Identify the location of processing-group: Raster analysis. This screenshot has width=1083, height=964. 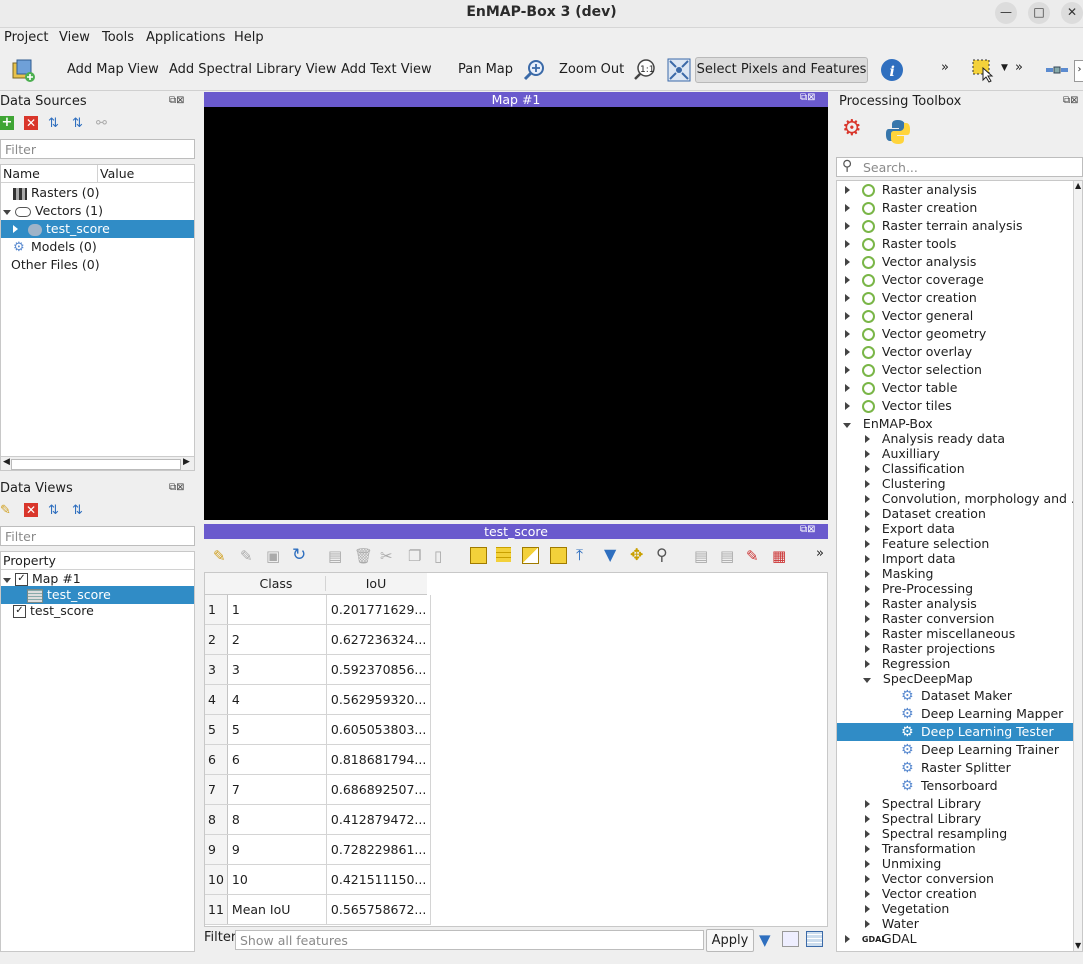
(959, 190).